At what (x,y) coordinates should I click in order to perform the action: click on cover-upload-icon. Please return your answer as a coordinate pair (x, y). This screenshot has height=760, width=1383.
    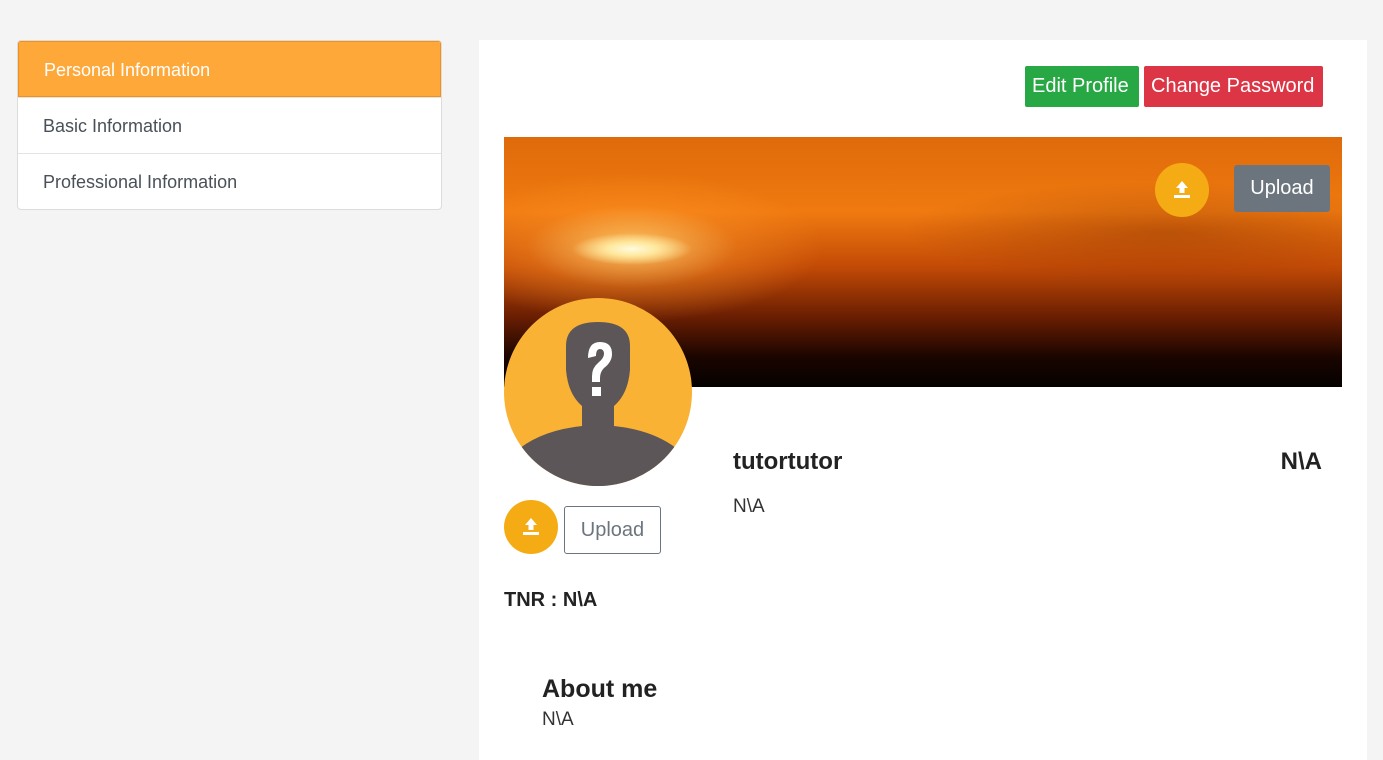
    Looking at the image, I should click on (1182, 190).